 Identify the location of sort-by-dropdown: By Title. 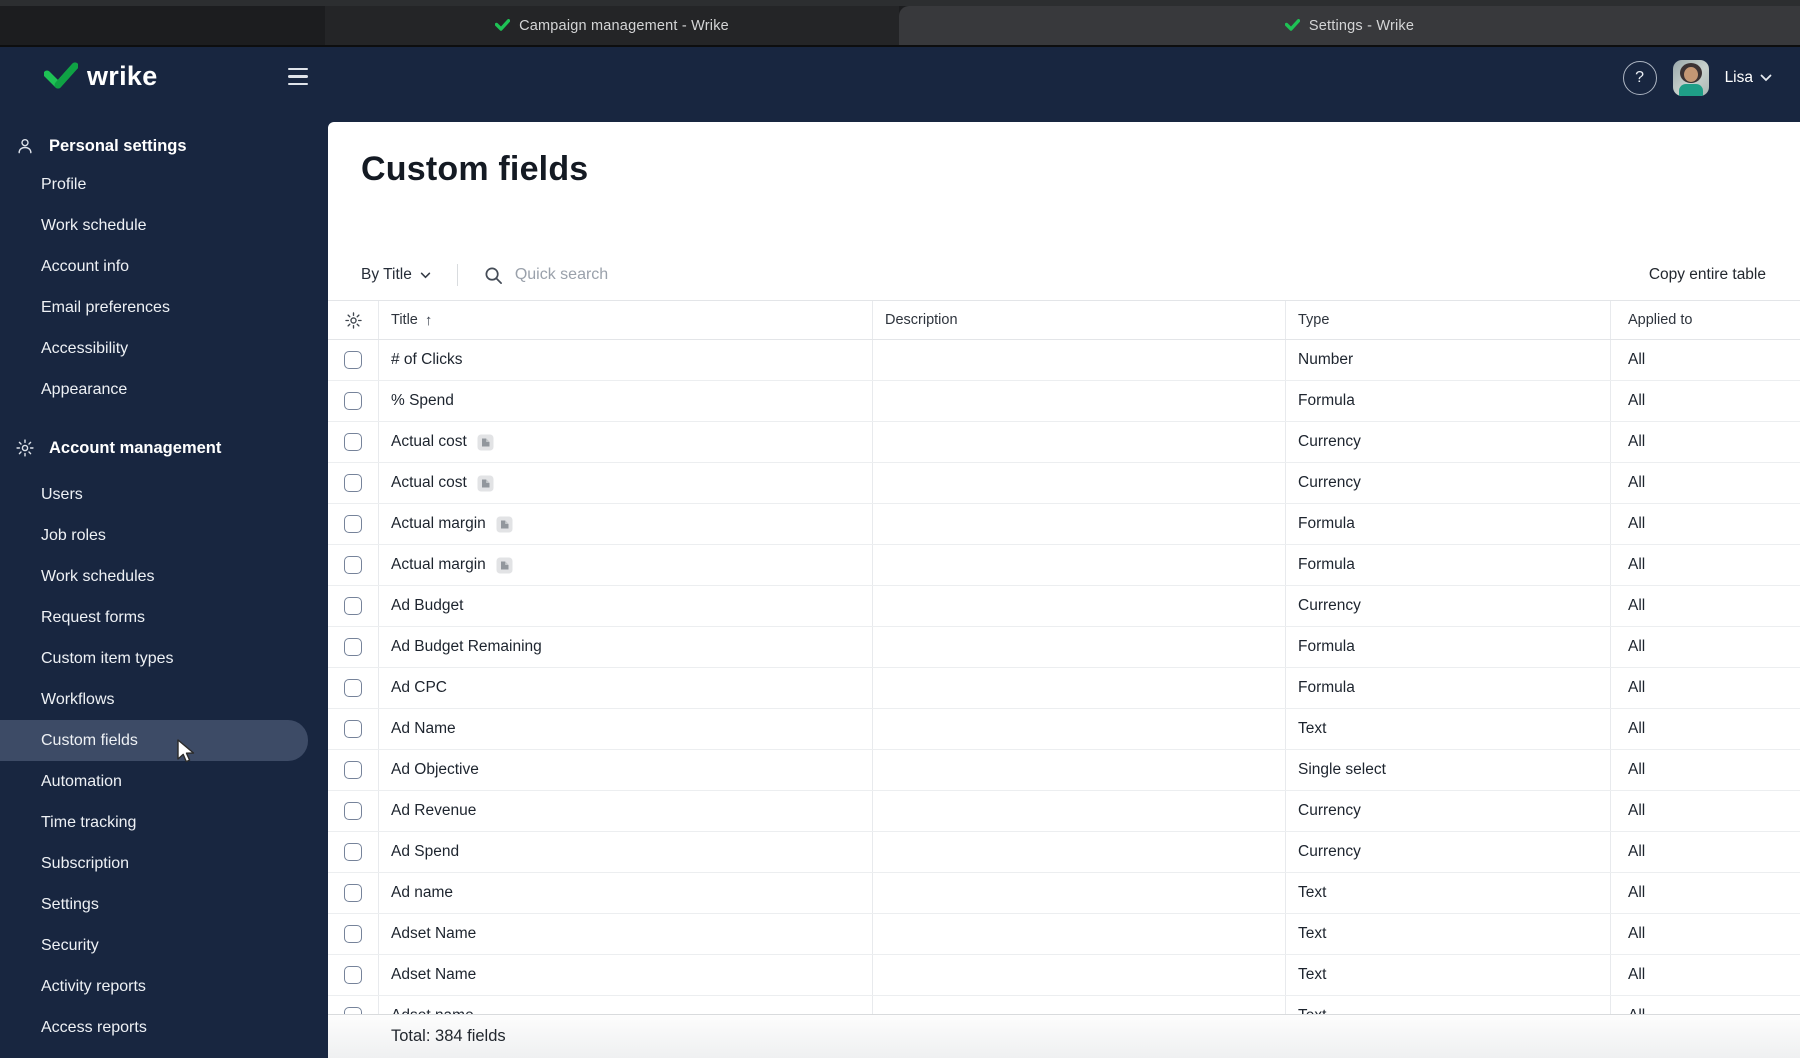
(396, 275).